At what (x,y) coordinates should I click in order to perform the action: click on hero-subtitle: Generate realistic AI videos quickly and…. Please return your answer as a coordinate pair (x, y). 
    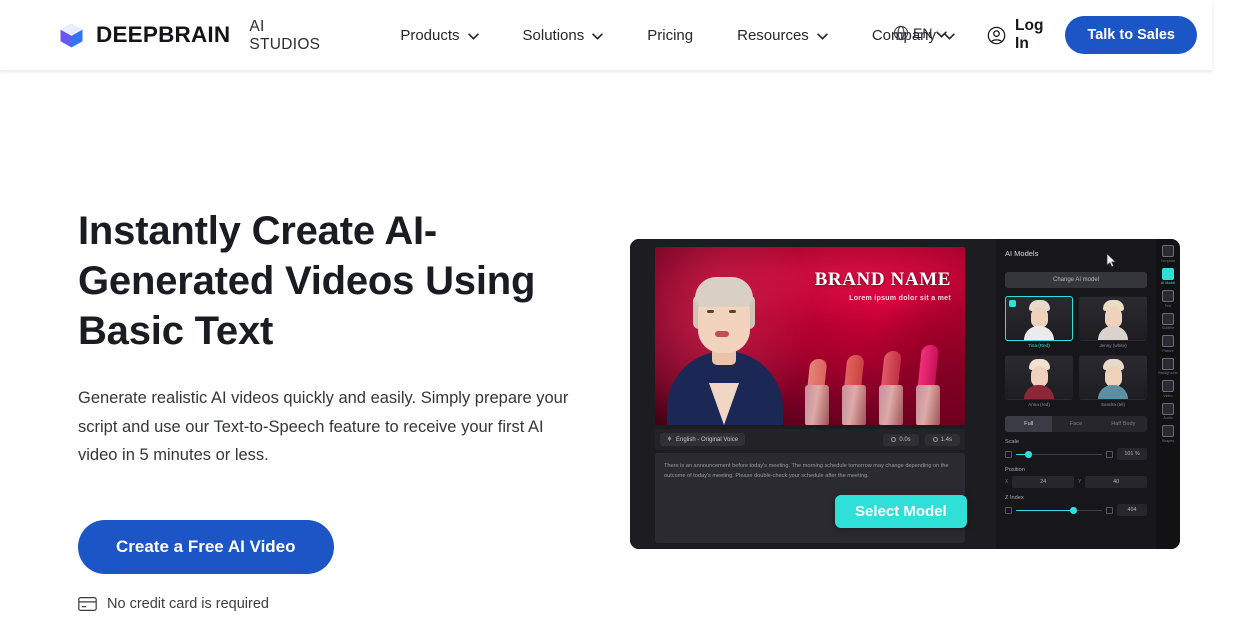
    Looking at the image, I should click on (323, 426).